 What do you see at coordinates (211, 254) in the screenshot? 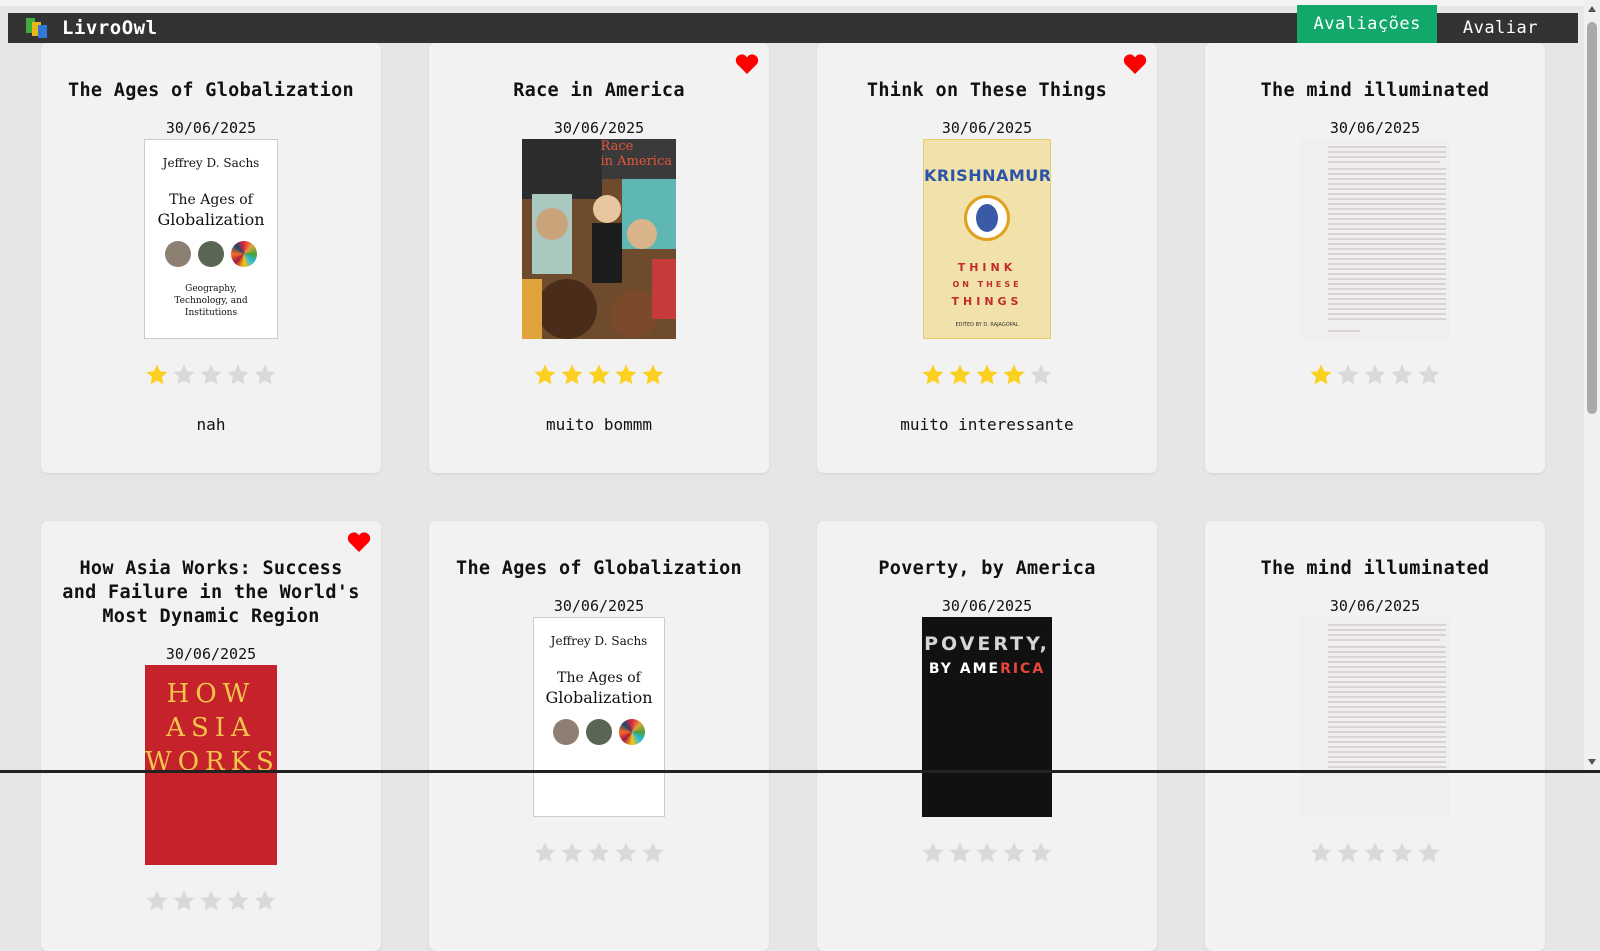
I see `cover-emblems` at bounding box center [211, 254].